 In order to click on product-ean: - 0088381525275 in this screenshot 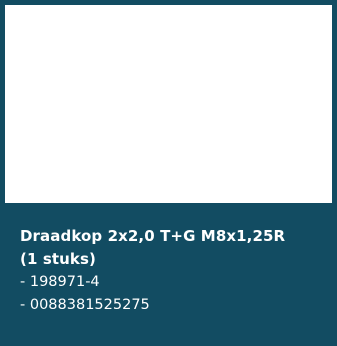, I will do `click(85, 305)`.